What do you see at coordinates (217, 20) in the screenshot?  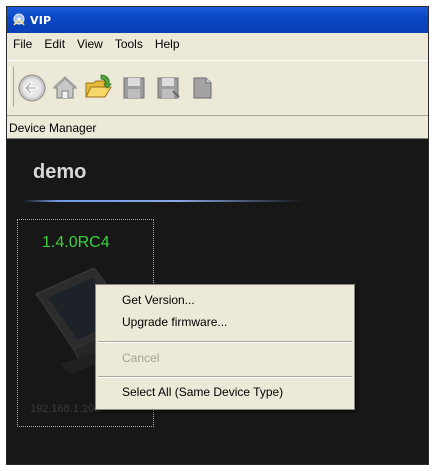 I see `title-bar: VIP` at bounding box center [217, 20].